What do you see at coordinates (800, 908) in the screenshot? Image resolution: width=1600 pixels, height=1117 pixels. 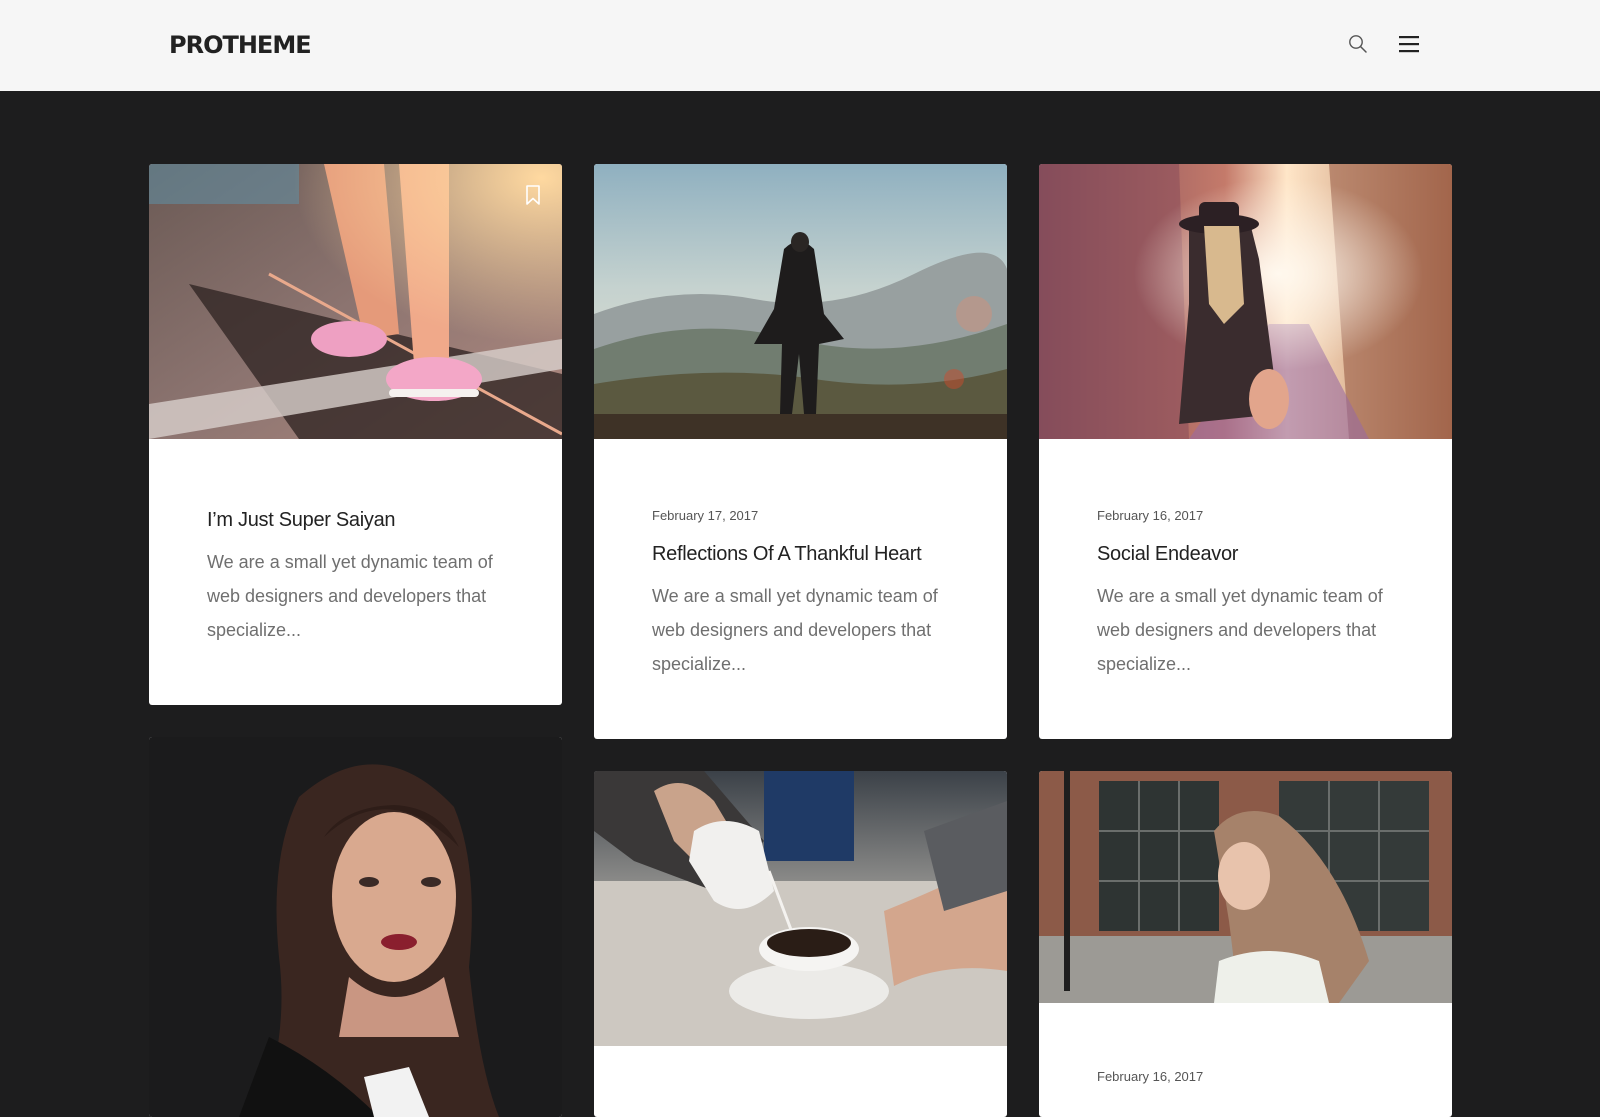 I see `post-thumbnail-coffee` at bounding box center [800, 908].